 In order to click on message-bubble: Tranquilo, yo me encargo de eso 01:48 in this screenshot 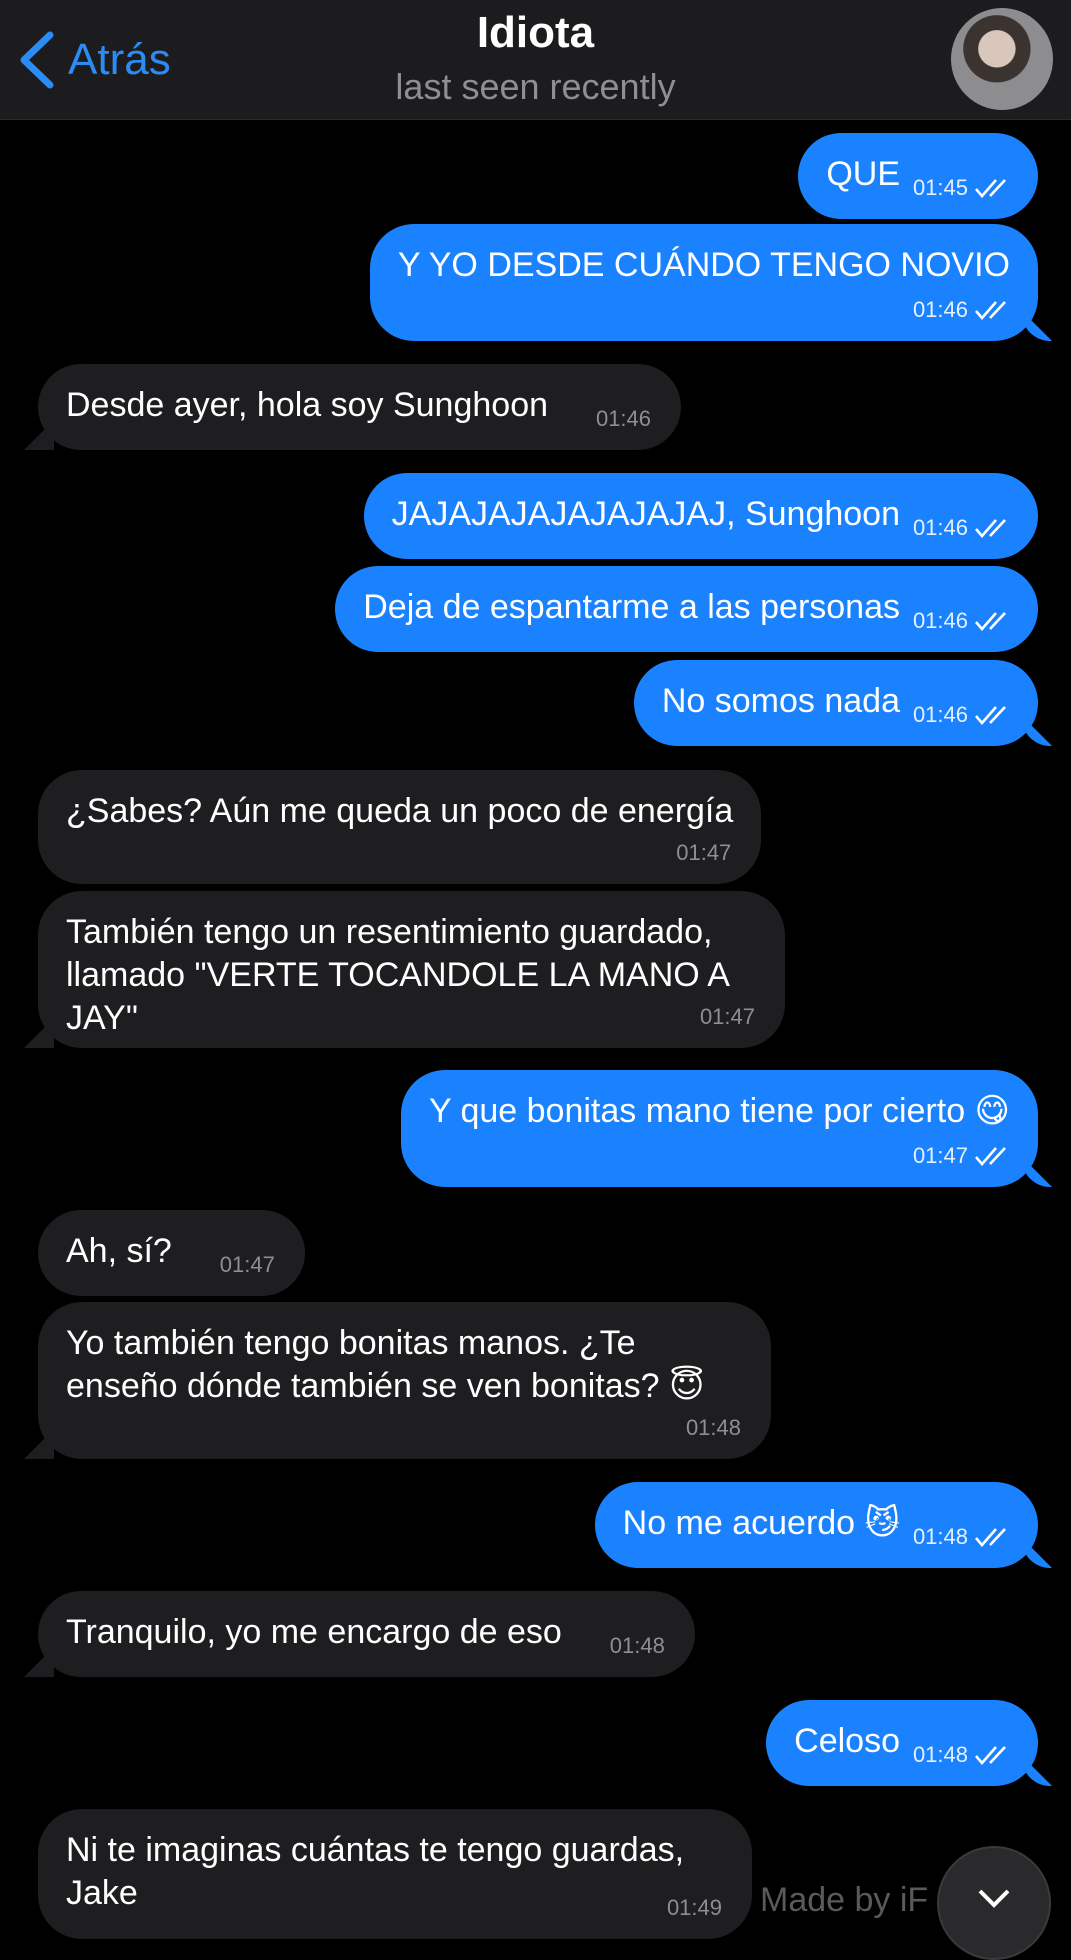, I will do `click(366, 1634)`.